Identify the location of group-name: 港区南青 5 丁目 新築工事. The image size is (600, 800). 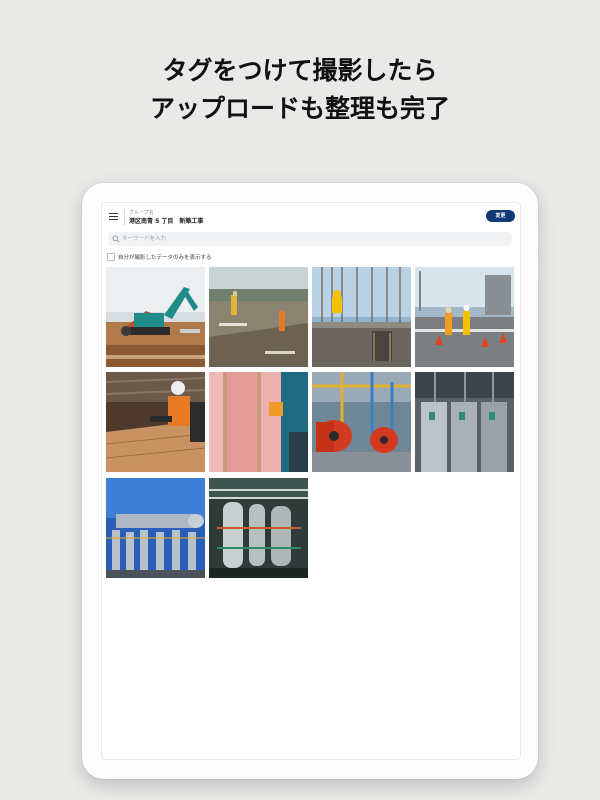
(166, 221).